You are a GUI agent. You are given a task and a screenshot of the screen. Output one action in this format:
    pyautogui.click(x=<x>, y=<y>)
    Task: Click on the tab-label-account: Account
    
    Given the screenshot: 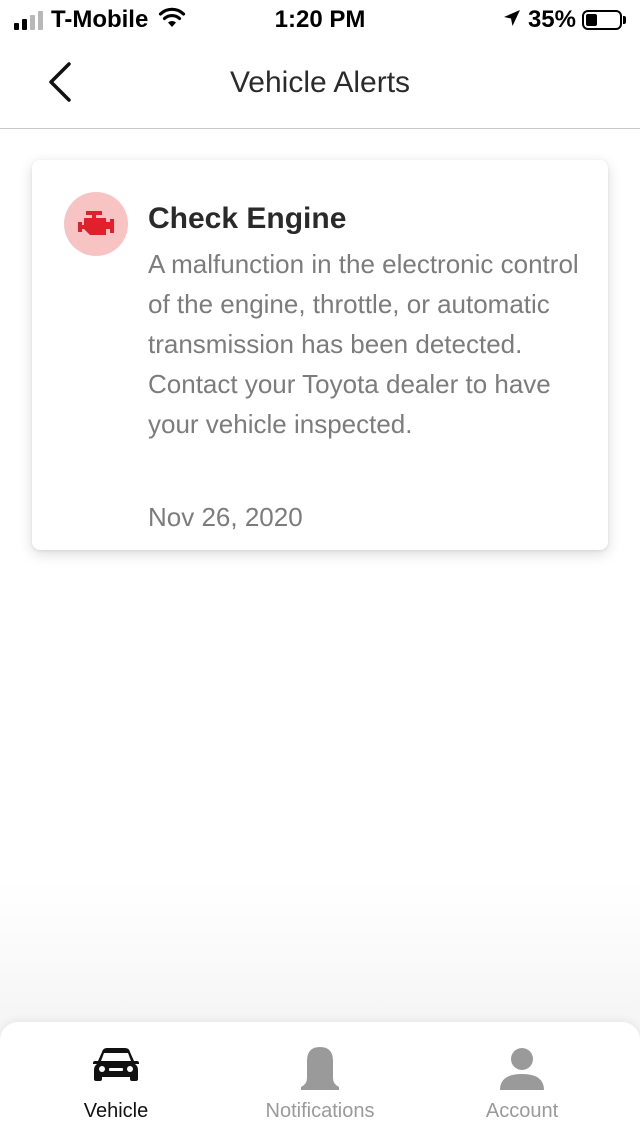 What is the action you would take?
    pyautogui.click(x=522, y=1111)
    